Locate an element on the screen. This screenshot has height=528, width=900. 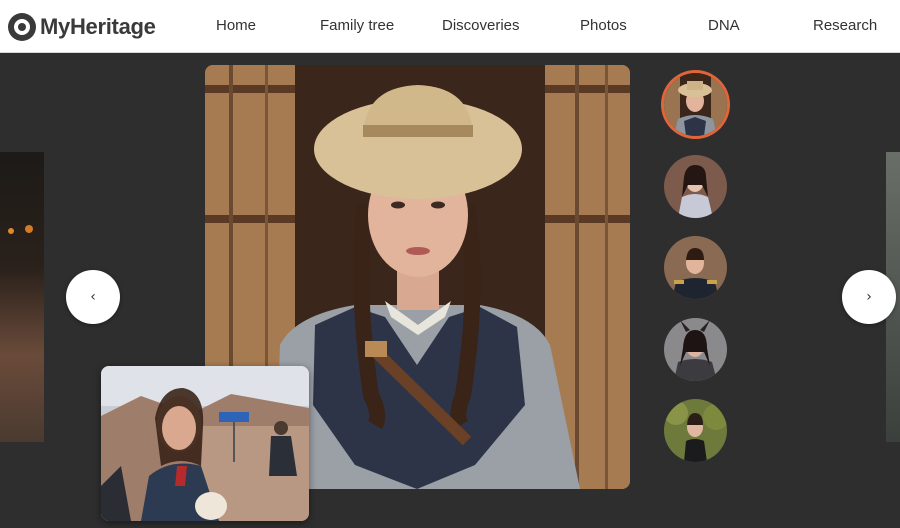
style-thumbnail-horned-warrior is located at coordinates (695, 349).